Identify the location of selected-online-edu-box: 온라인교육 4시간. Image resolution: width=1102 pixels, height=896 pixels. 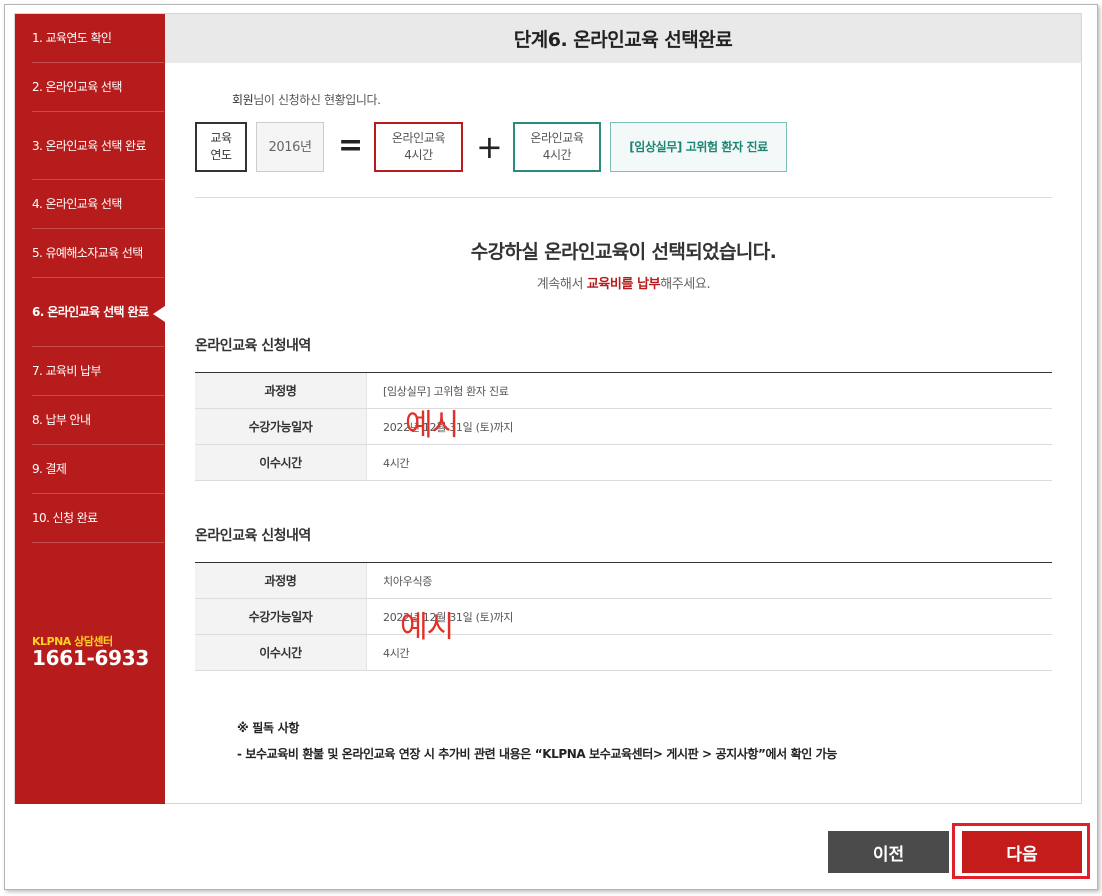
(557, 147).